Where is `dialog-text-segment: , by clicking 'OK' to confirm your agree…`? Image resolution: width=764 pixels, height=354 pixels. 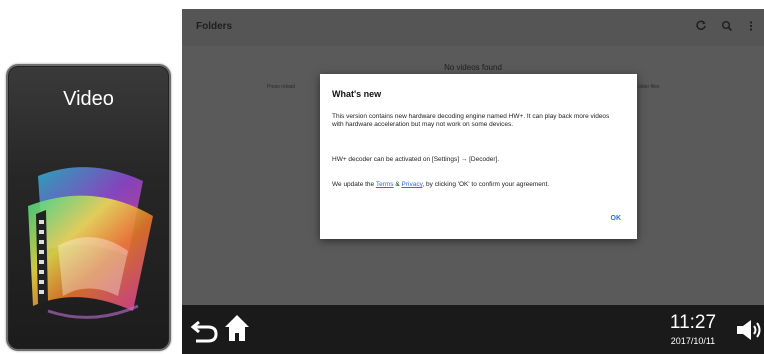
dialog-text-segment: , by clicking 'OK' to confirm your agree… is located at coordinates (486, 184).